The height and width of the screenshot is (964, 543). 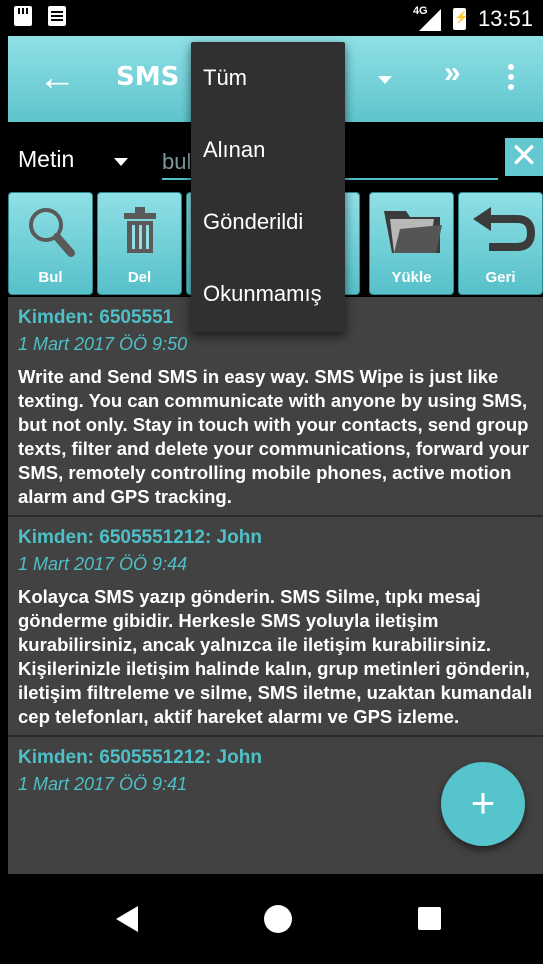 What do you see at coordinates (426, 18) in the screenshot?
I see `signal-icon: 4G` at bounding box center [426, 18].